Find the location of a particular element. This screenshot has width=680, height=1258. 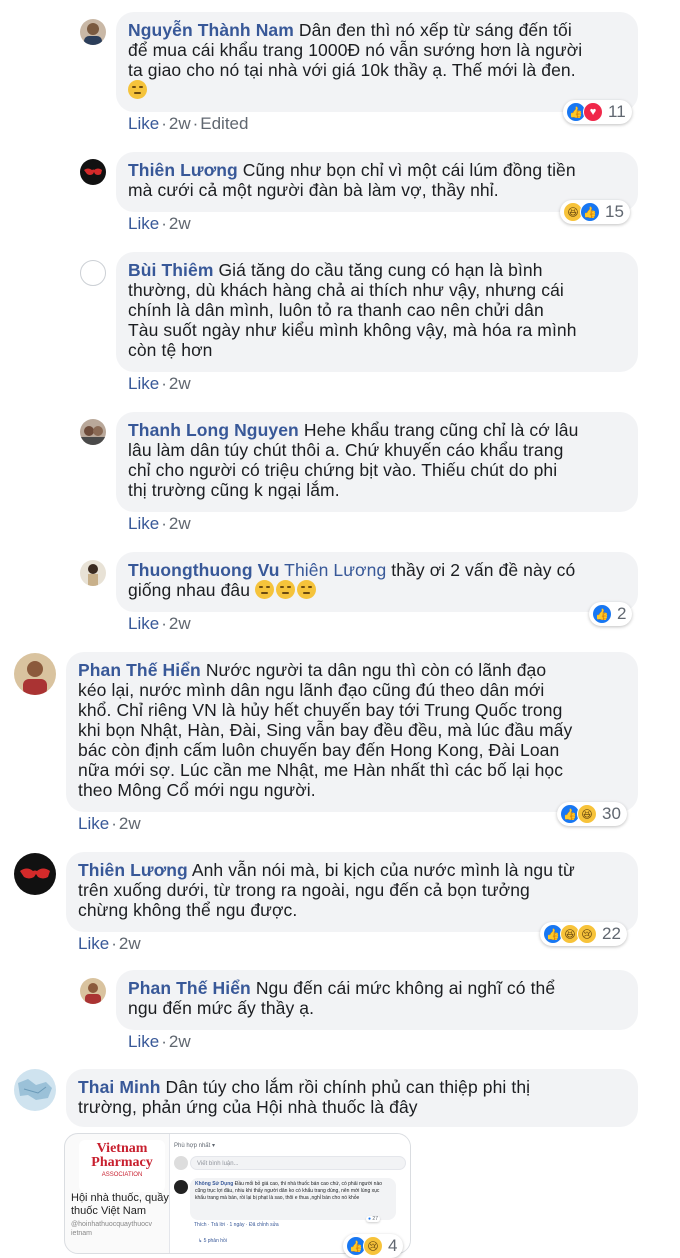

map-avatar-icon is located at coordinates (35, 1089).